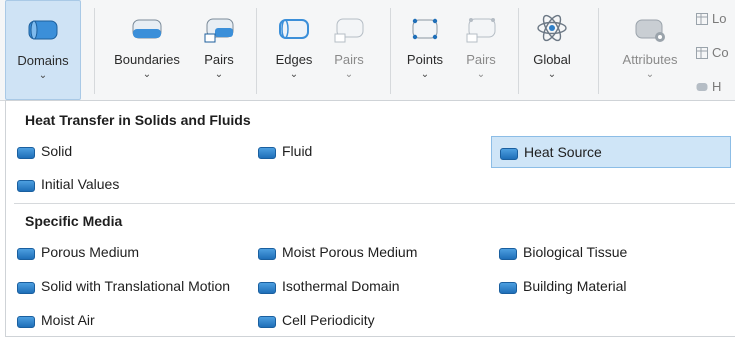 Image resolution: width=735 pixels, height=337 pixels. Describe the element at coordinates (74, 221) in the screenshot. I see `section-title-specific-media: Specific Media` at that location.